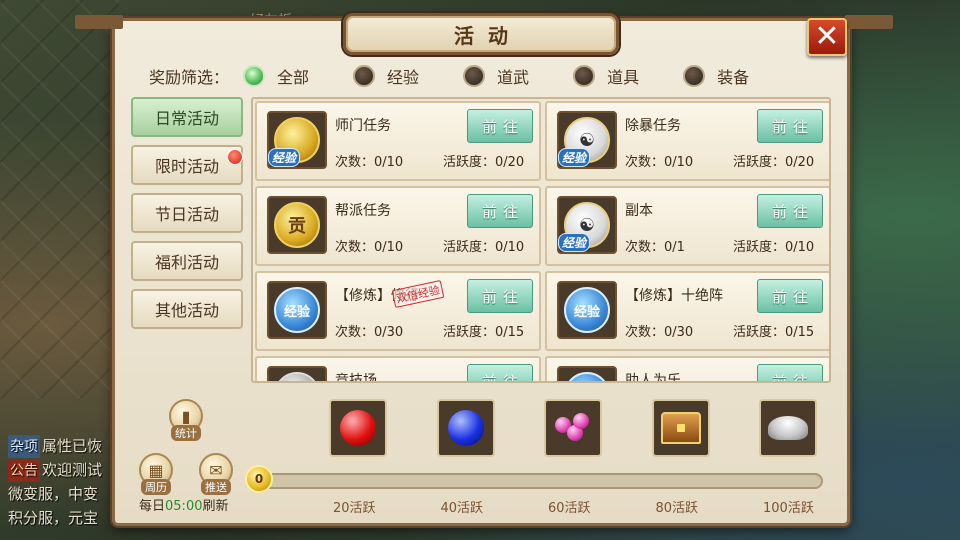 The image size is (960, 540). Describe the element at coordinates (187, 117) in the screenshot. I see `tab-0: 日常活动` at that location.